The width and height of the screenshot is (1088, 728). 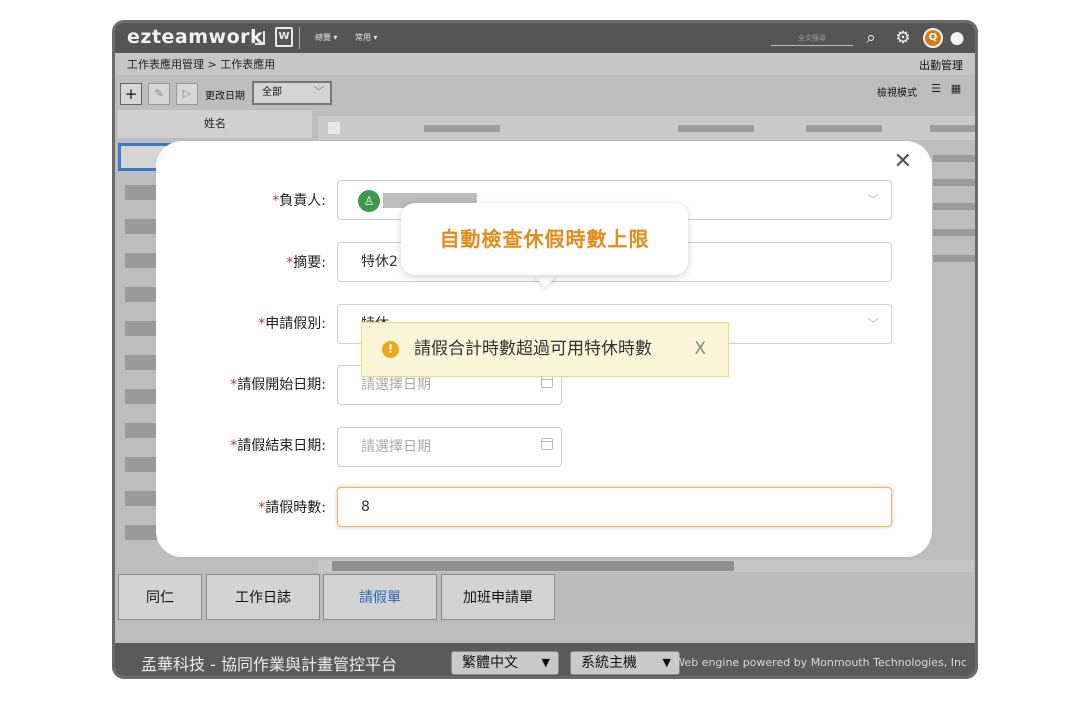 What do you see at coordinates (195, 37) in the screenshot?
I see `app-logo: ezteamwork` at bounding box center [195, 37].